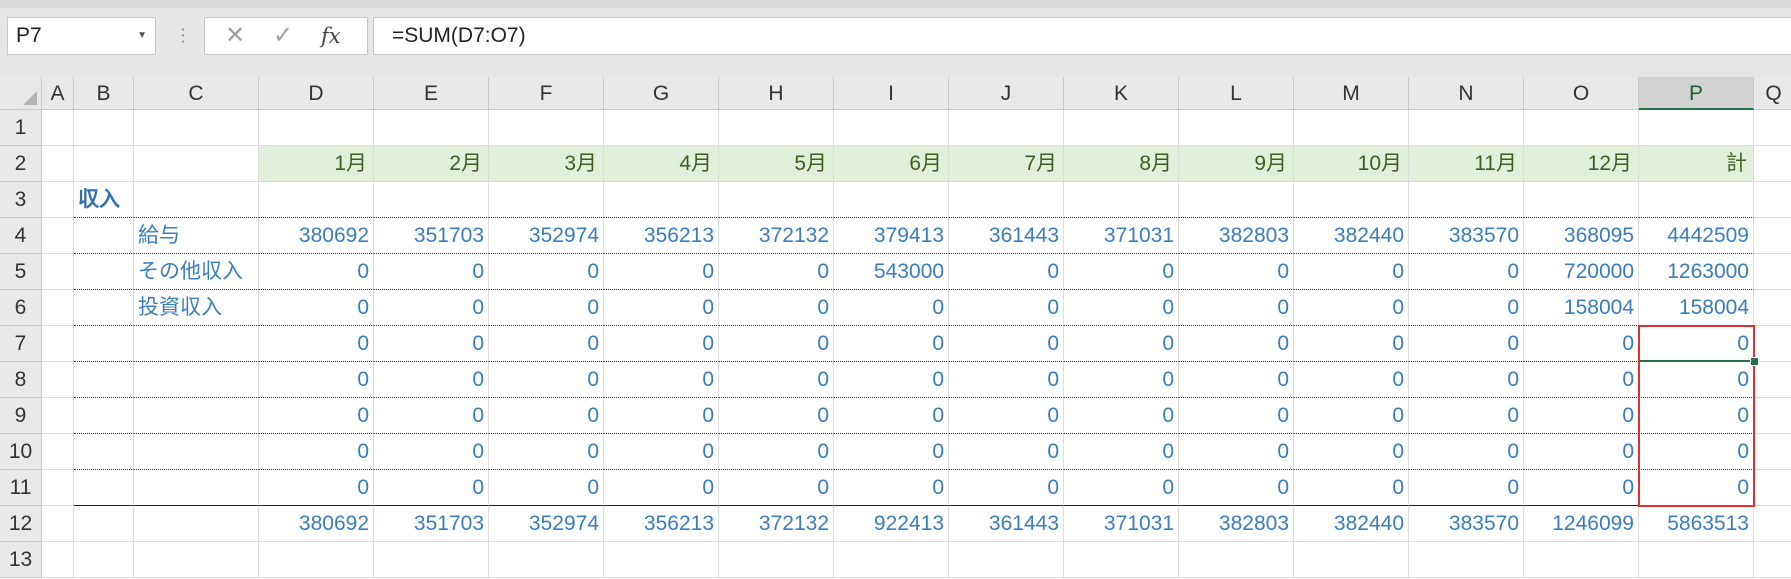  What do you see at coordinates (21, 93) in the screenshot?
I see `select-all-button` at bounding box center [21, 93].